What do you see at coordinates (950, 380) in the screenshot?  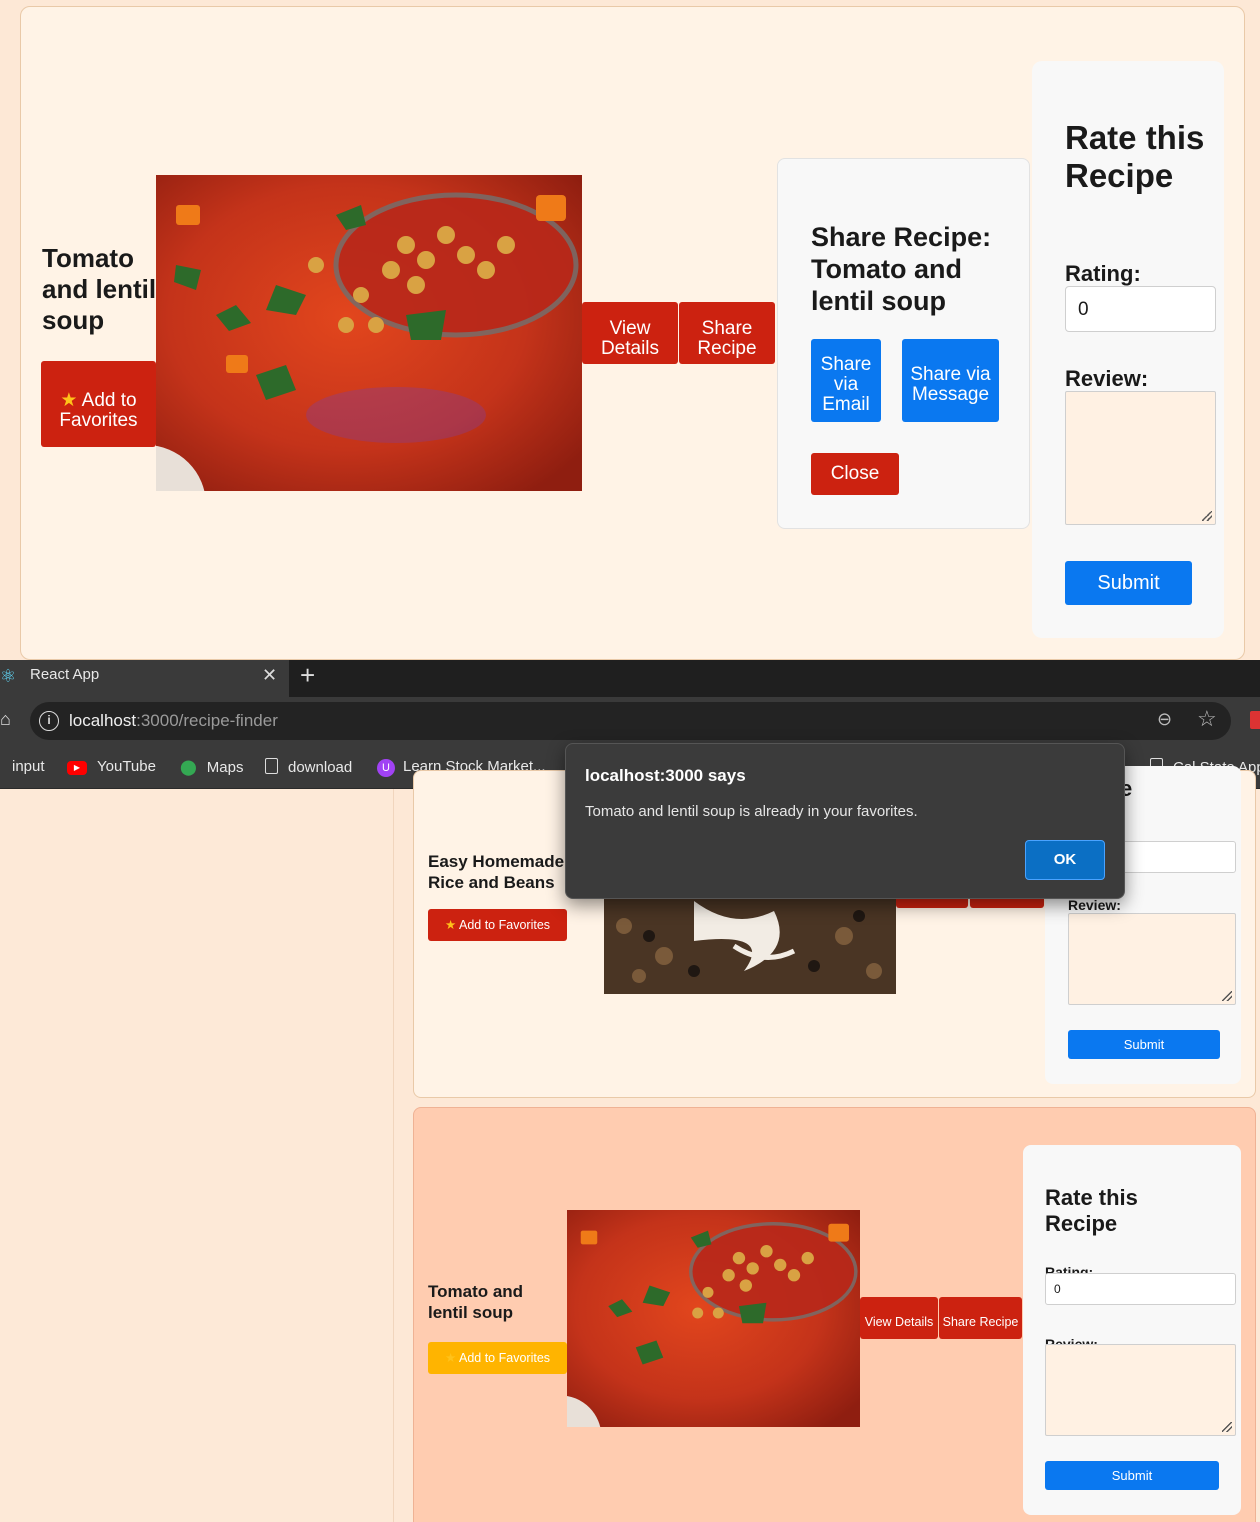 I see `share-via-message-button: Share via Message` at bounding box center [950, 380].